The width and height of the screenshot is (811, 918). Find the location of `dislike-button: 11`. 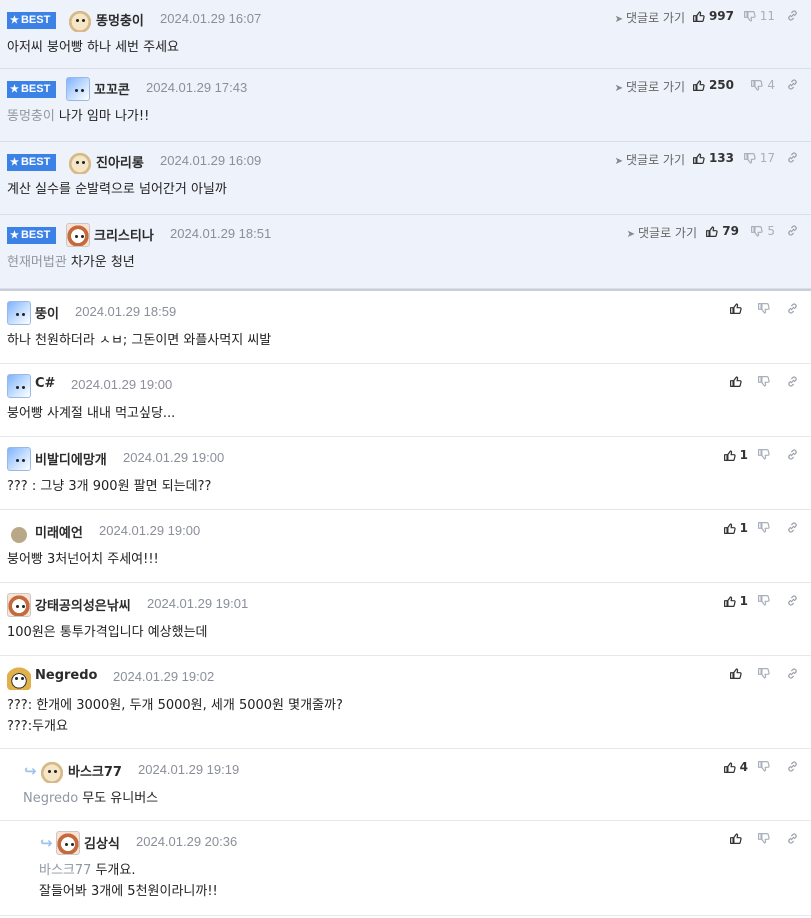

dislike-button: 11 is located at coordinates (759, 16).